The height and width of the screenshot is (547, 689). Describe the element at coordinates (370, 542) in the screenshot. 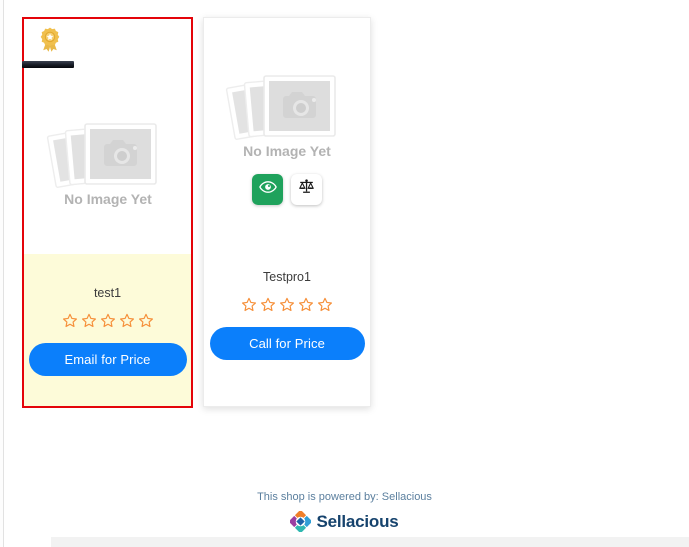

I see `page-bottom-band` at that location.